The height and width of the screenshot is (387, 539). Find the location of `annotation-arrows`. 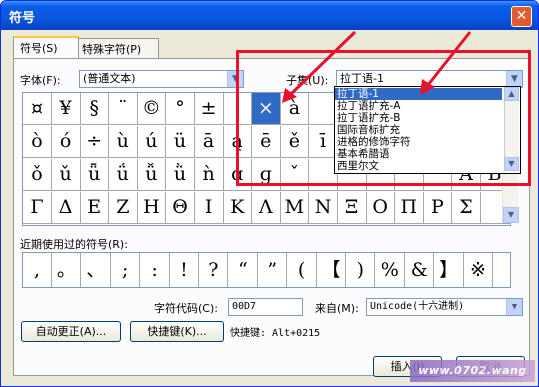

annotation-arrows is located at coordinates (377, 66).